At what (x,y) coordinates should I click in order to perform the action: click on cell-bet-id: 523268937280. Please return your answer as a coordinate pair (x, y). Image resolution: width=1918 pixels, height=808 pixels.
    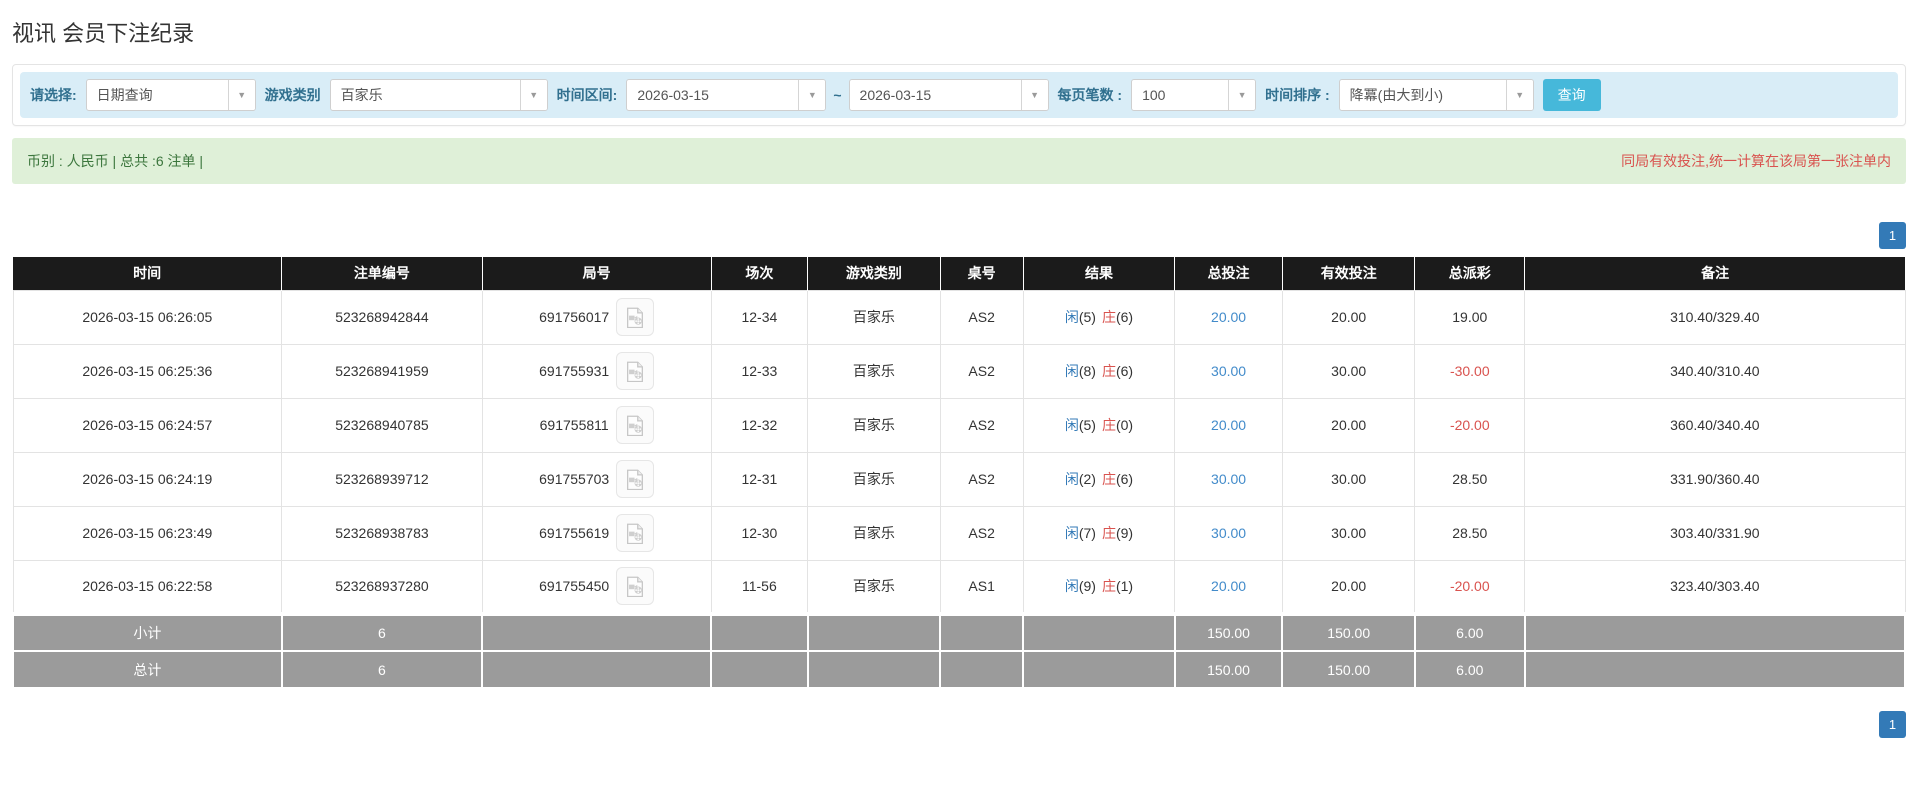
    Looking at the image, I should click on (382, 587).